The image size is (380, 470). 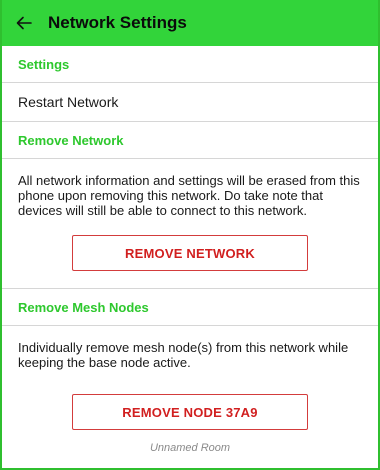 I want to click on remove-network-button: REMOVE NETWORK, so click(x=190, y=253).